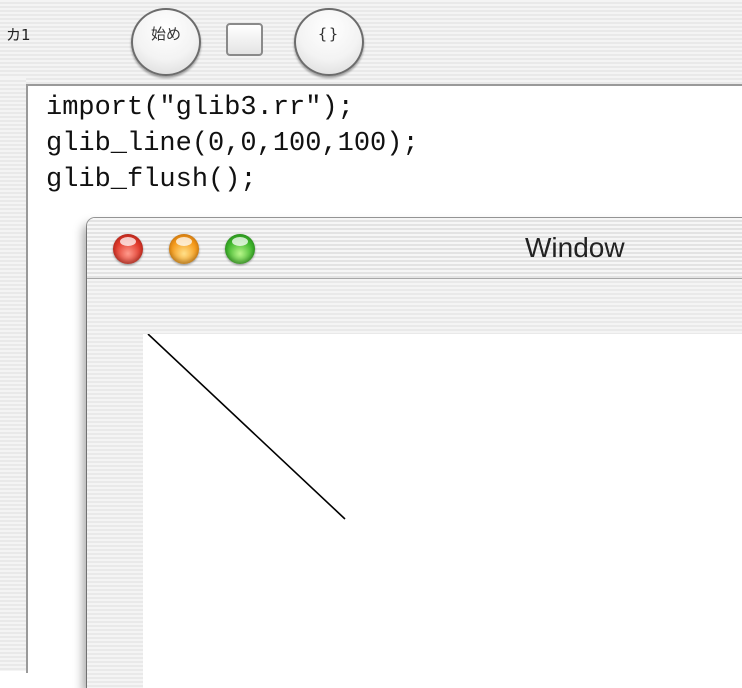 Image resolution: width=742 pixels, height=688 pixels. I want to click on canvas-svg, so click(246, 427).